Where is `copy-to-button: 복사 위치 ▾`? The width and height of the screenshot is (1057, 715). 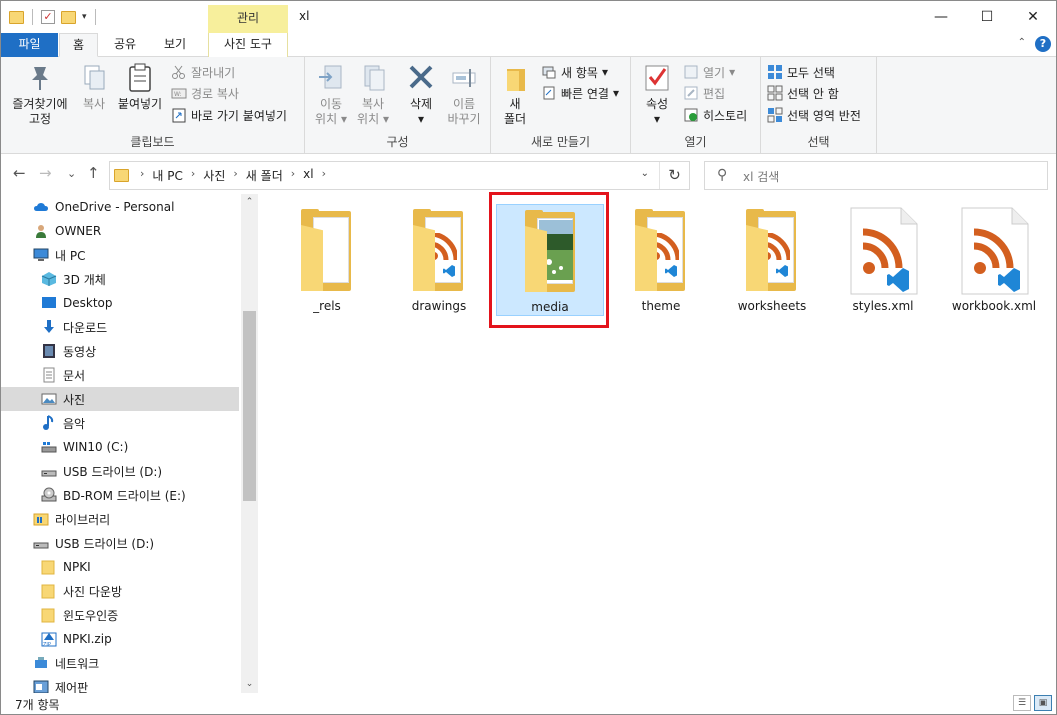 copy-to-button: 복사 위치 ▾ is located at coordinates (373, 95).